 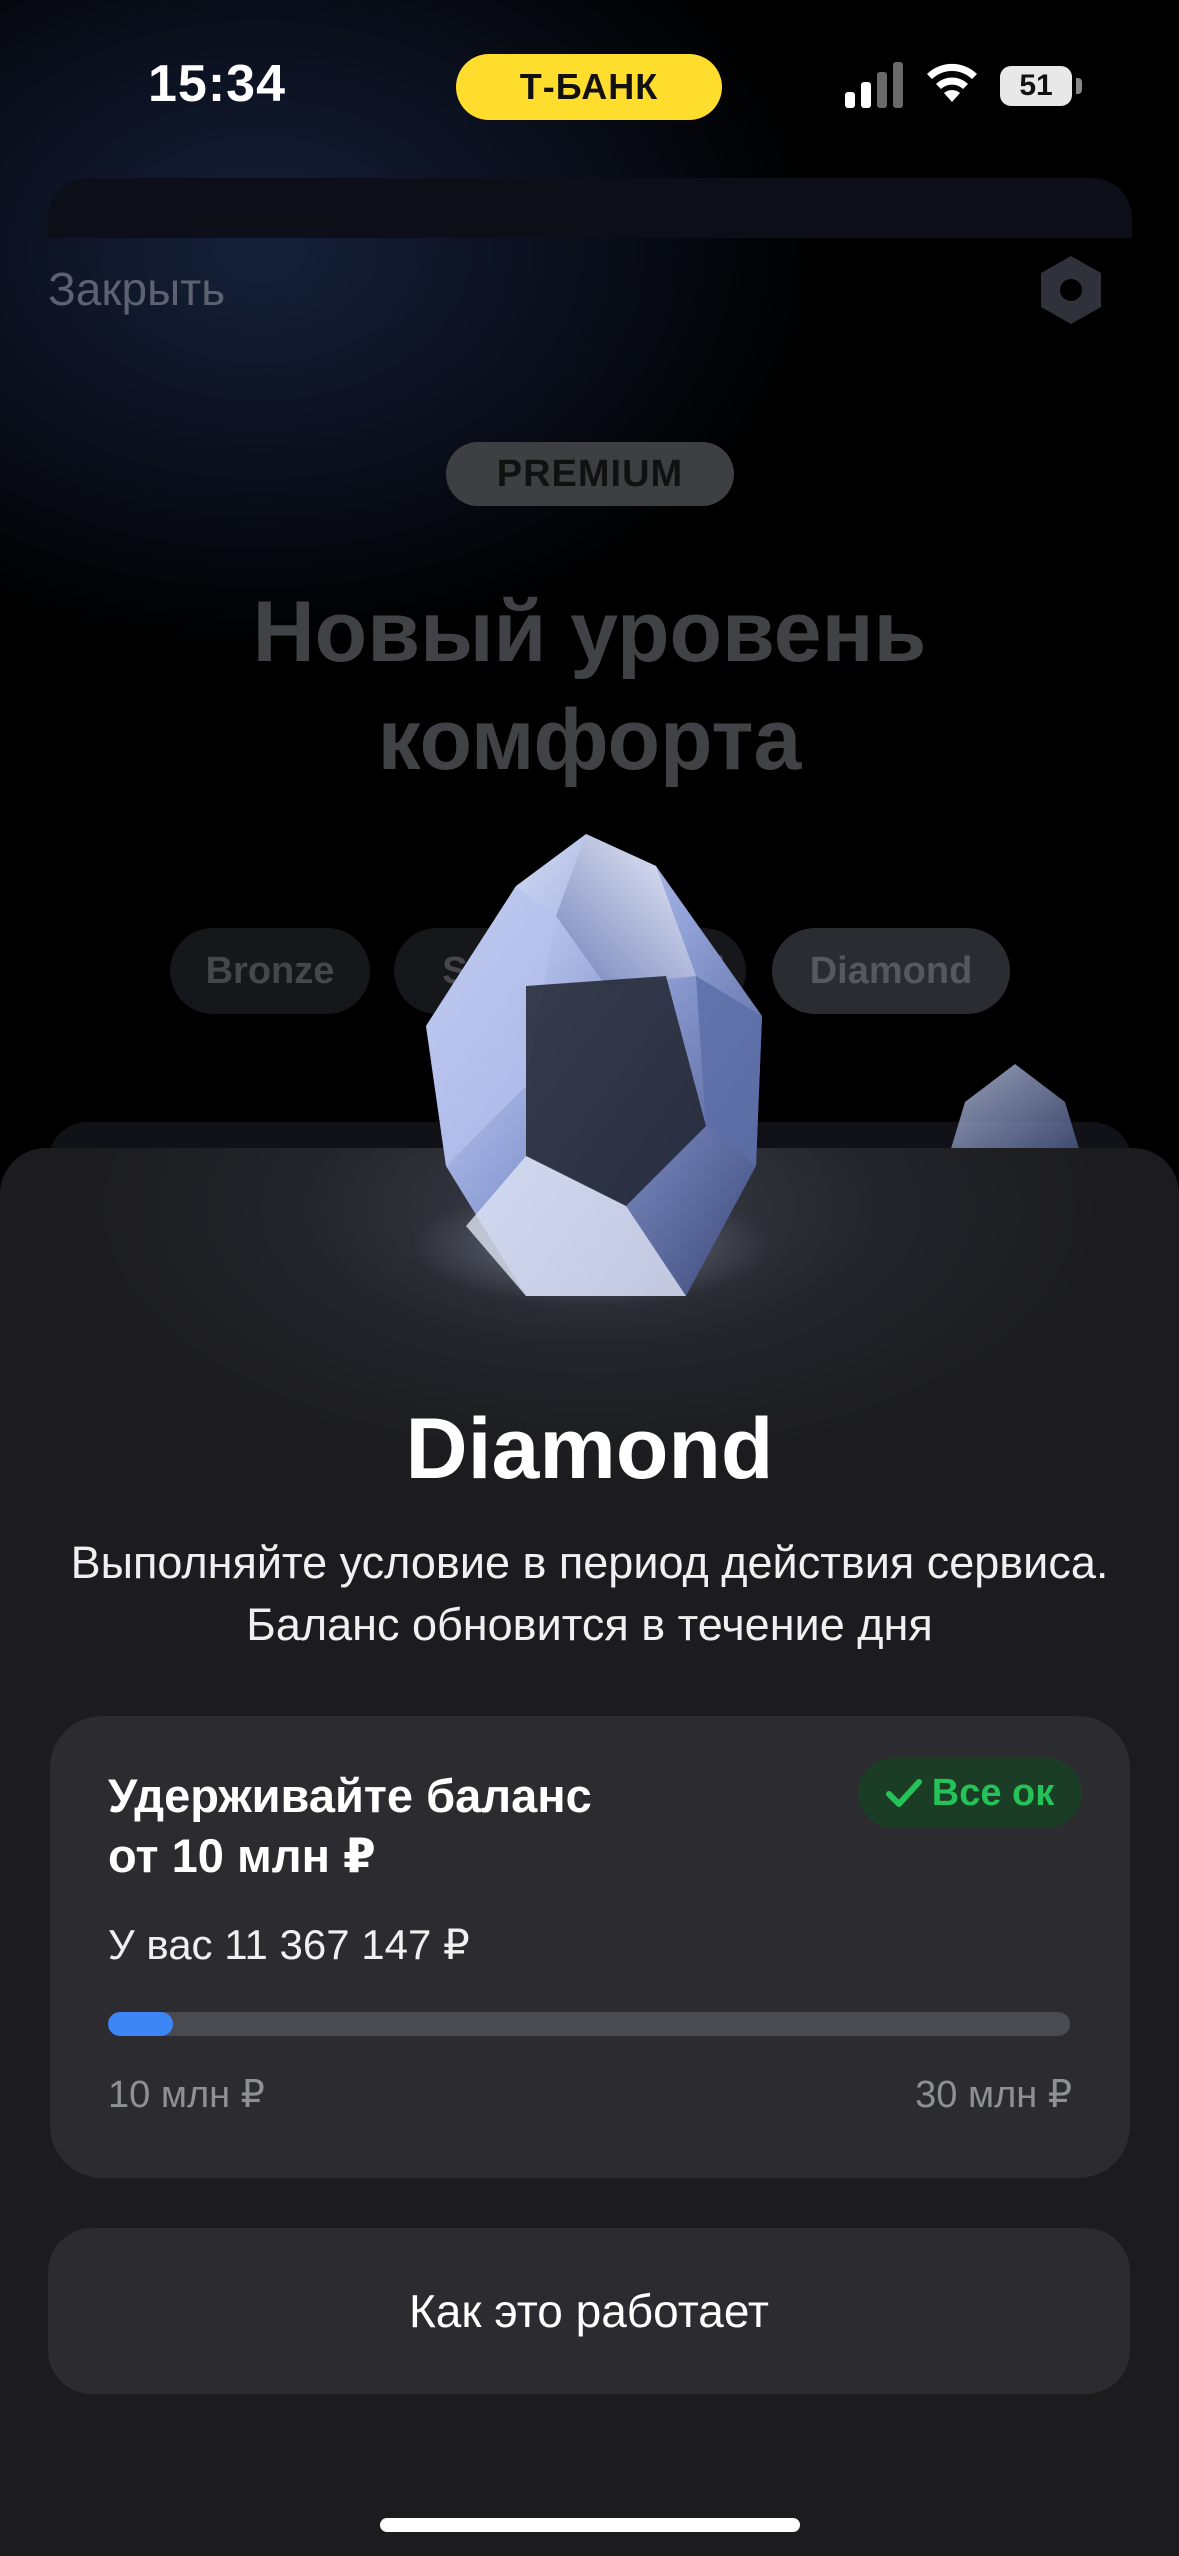 I want to click on status-time: 15:34, so click(x=217, y=84).